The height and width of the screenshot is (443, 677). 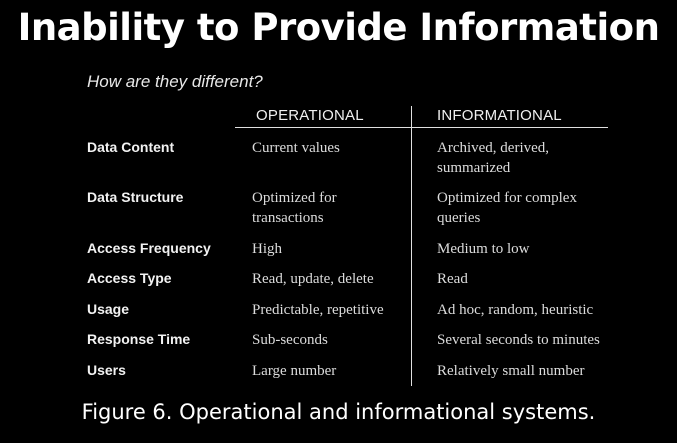 What do you see at coordinates (296, 148) in the screenshot?
I see `operational-value: Current values` at bounding box center [296, 148].